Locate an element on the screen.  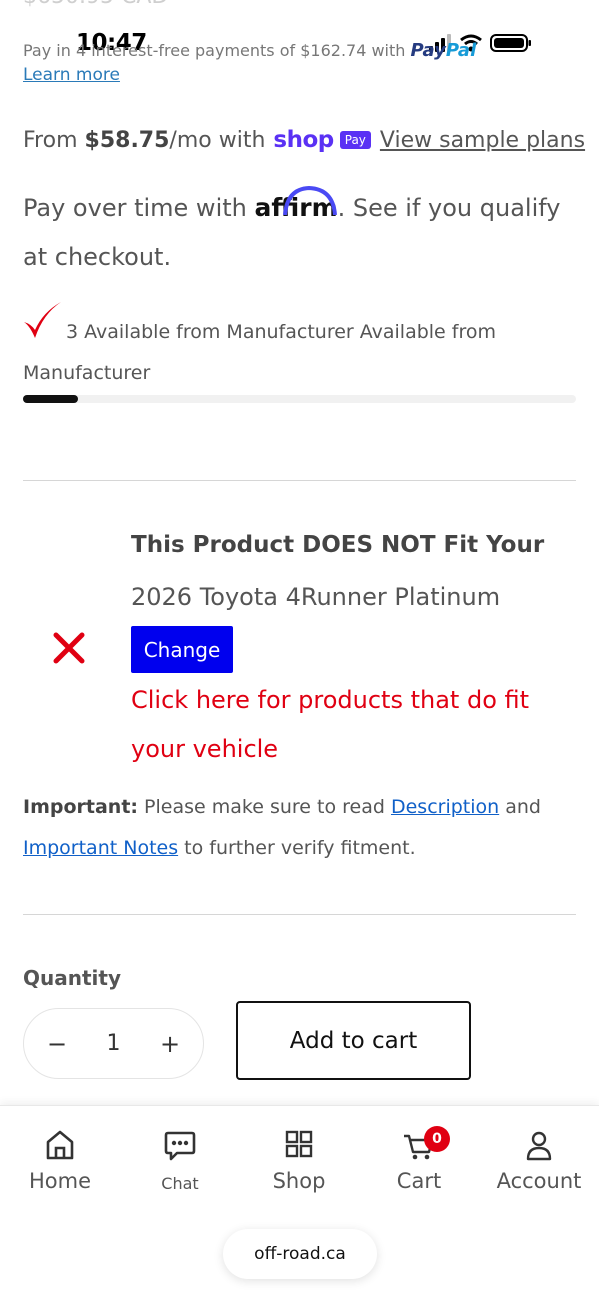
fitment-title: This Product DOES NOT Fit Your is located at coordinates (338, 545).